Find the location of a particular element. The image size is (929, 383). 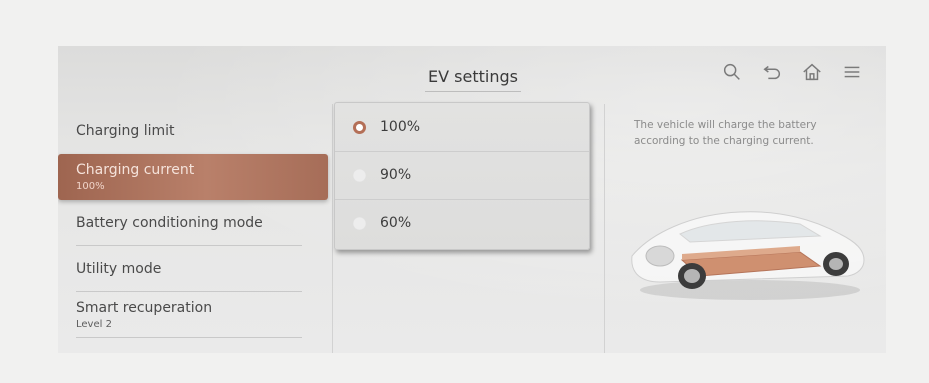

menu-item-charging-current: Charging current 100% is located at coordinates (193, 177).